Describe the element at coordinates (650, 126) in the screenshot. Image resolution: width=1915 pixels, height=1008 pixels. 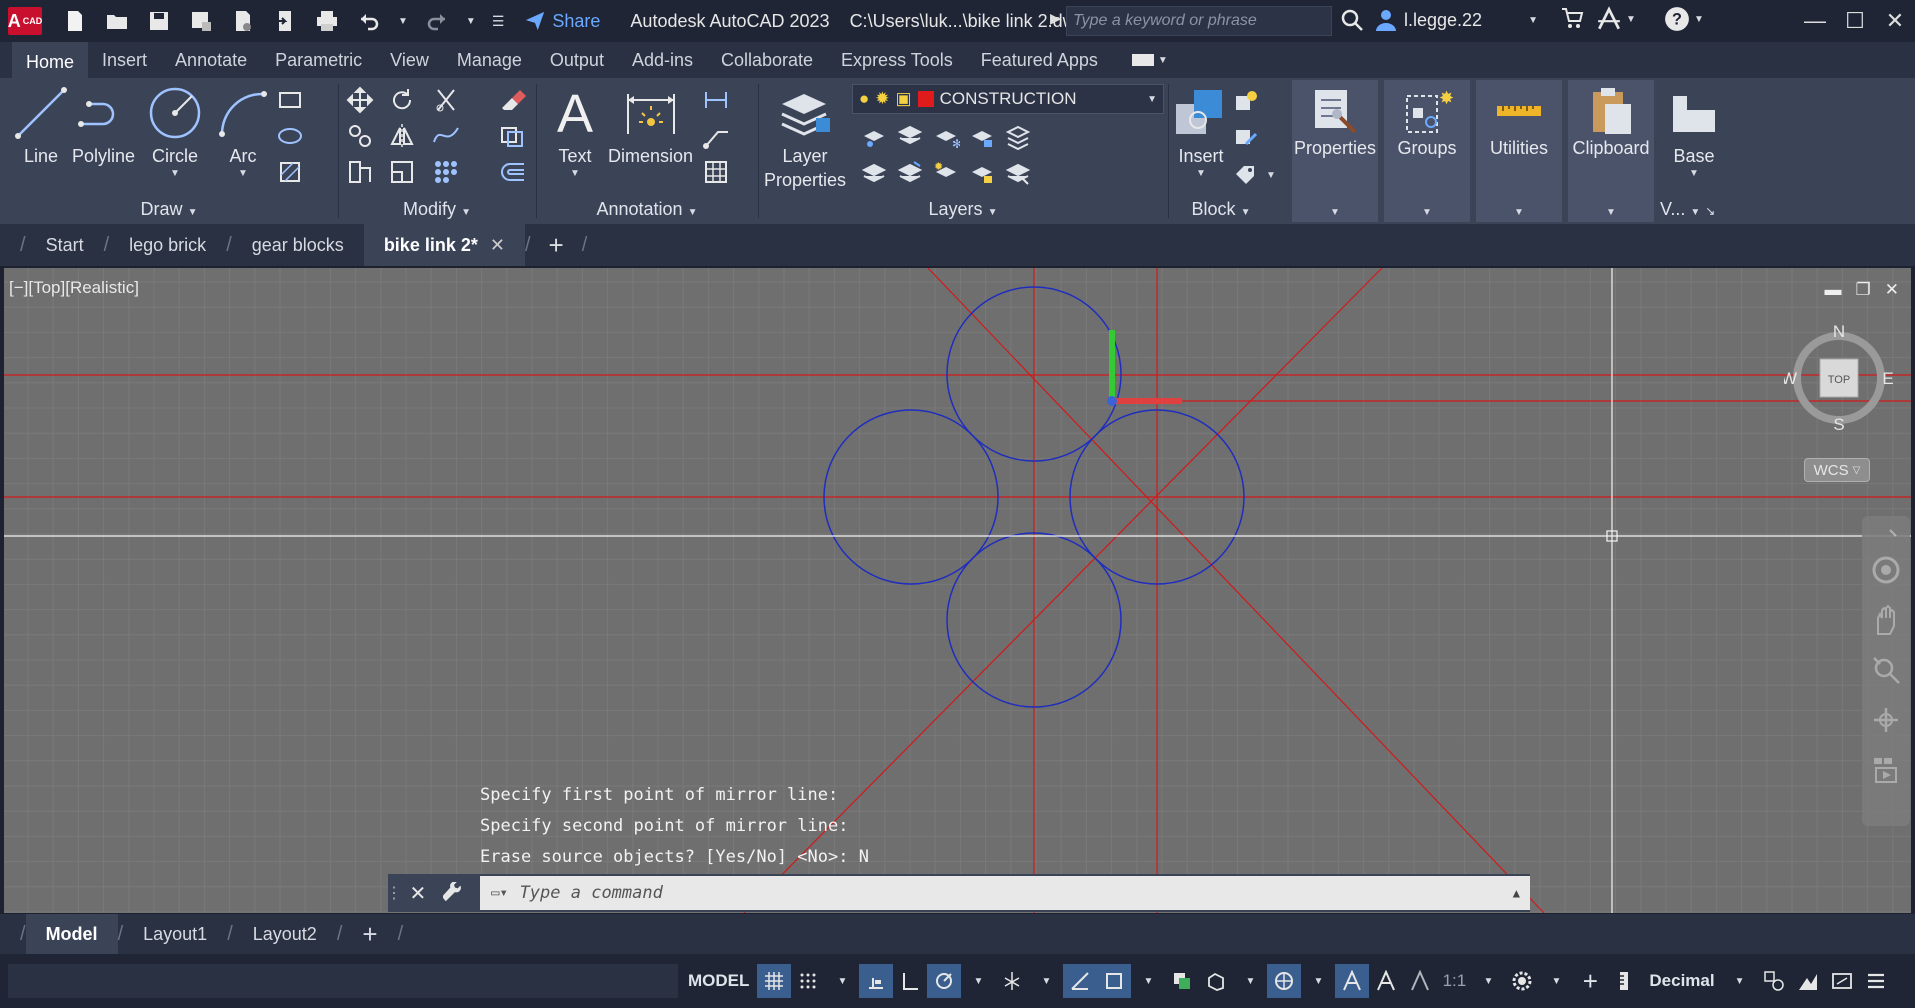
I see `dimension-tool-button: Dimension` at that location.